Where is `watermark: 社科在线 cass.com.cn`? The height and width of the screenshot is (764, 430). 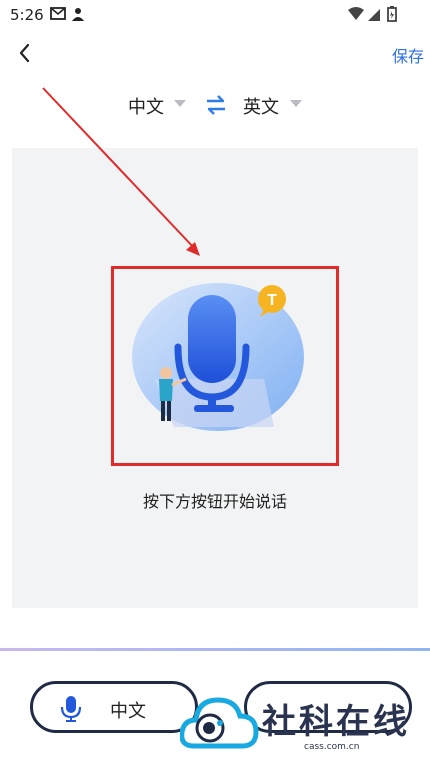
watermark: 社科在线 cass.com.cn is located at coordinates (299, 725).